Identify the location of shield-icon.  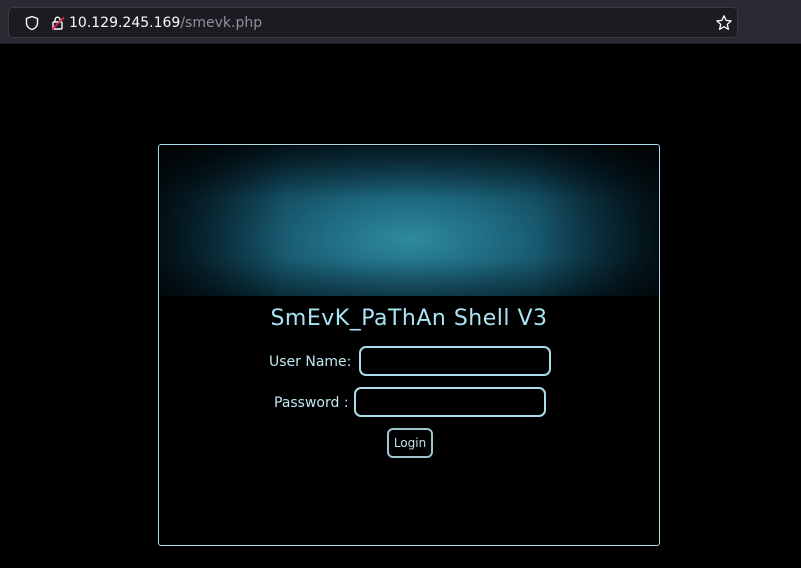
(32, 23).